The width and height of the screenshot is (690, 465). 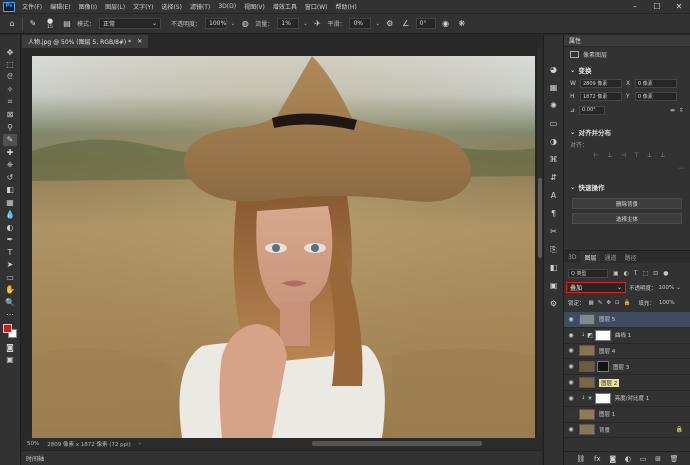 I want to click on rectangle-tool-icon: ▭, so click(x=10, y=277).